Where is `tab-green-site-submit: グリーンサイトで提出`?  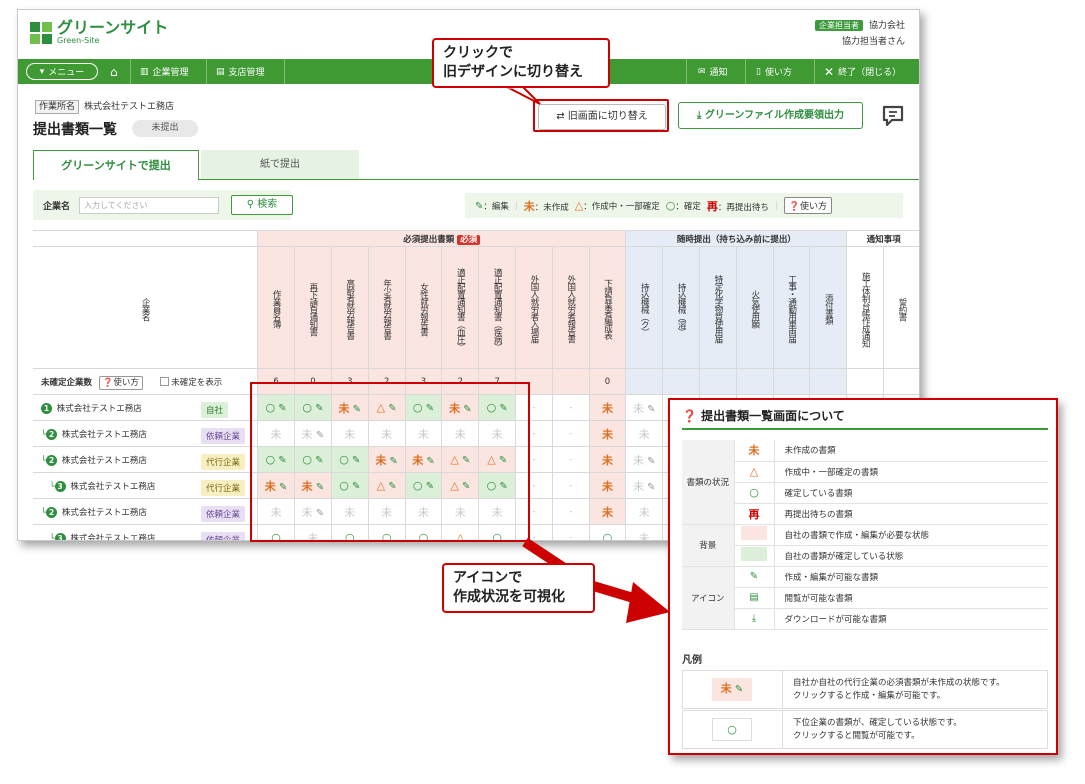 tab-green-site-submit: グリーンサイトで提出 is located at coordinates (116, 165).